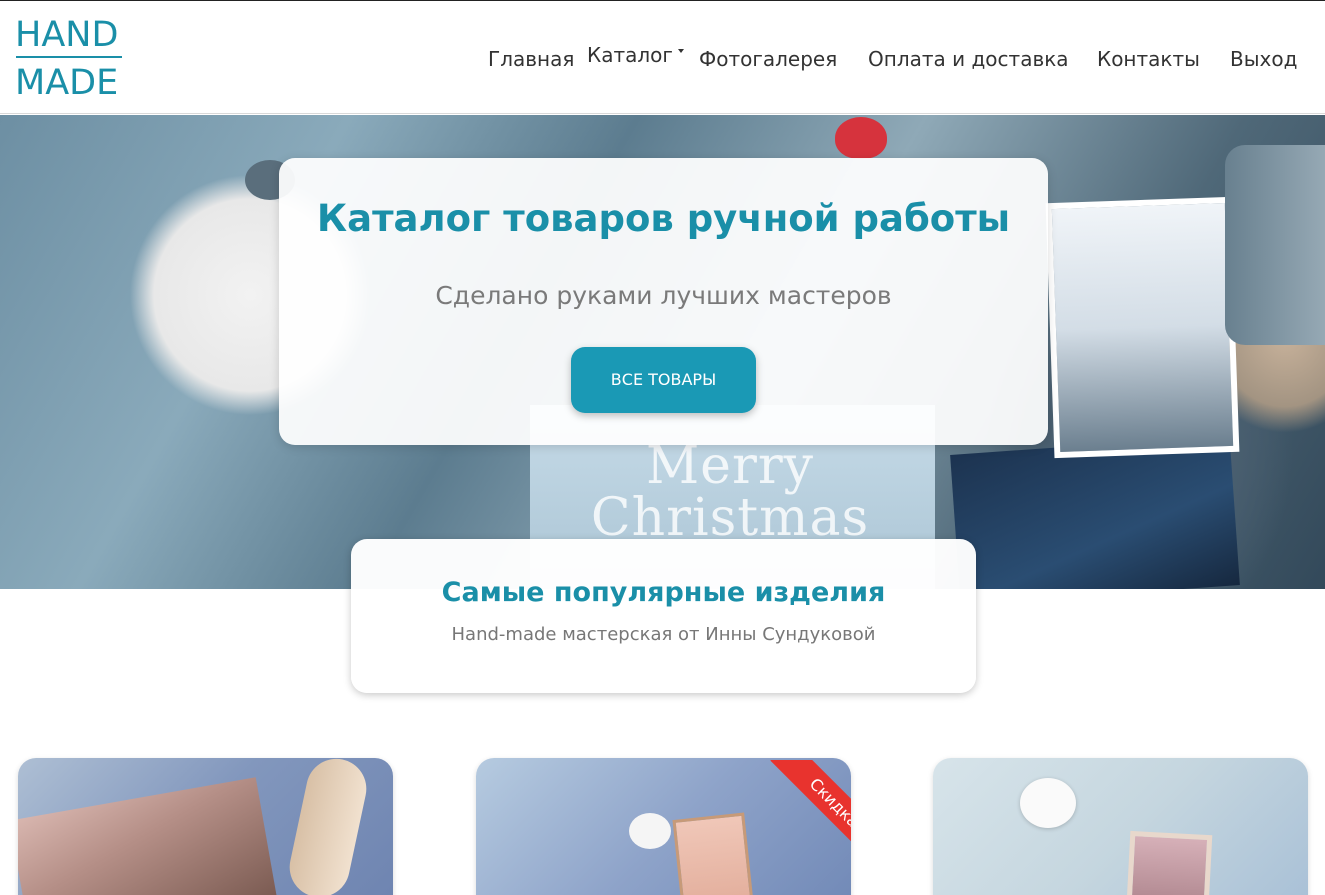 The height and width of the screenshot is (895, 1325). What do you see at coordinates (1095, 512) in the screenshot?
I see `hero-postcard-decor` at bounding box center [1095, 512].